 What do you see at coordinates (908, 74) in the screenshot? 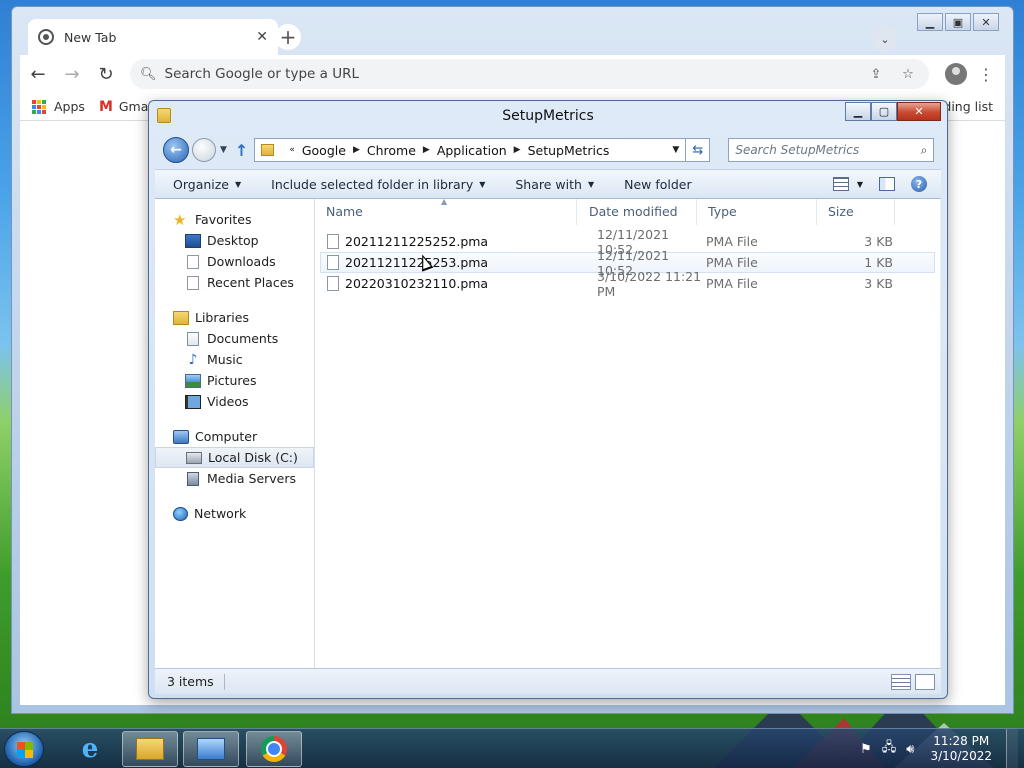
I see `bookmark-star-icon: ☆` at bounding box center [908, 74].